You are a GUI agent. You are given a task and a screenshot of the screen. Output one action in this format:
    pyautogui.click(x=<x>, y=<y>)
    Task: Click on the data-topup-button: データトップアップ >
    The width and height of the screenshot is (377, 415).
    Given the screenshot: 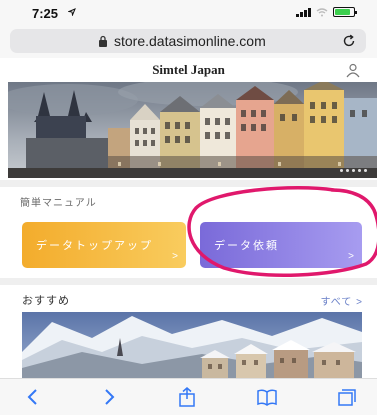 What is the action you would take?
    pyautogui.click(x=104, y=245)
    